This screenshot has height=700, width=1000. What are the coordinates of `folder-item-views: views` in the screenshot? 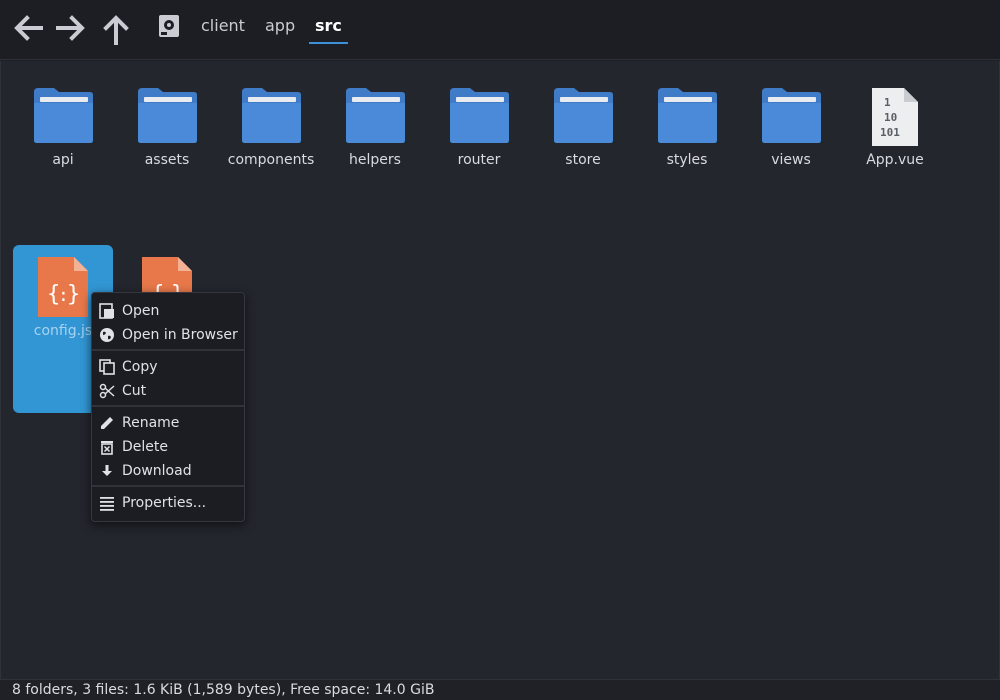 It's located at (791, 127).